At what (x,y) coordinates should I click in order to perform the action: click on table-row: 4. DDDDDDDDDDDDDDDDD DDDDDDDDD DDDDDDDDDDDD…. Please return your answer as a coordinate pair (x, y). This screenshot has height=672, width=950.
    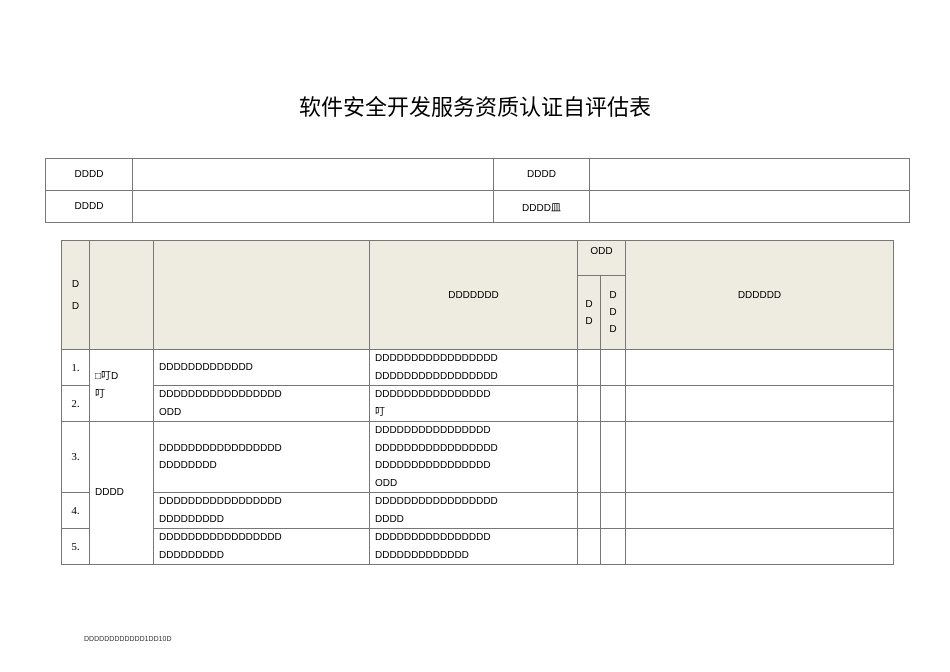
    Looking at the image, I should click on (477, 510).